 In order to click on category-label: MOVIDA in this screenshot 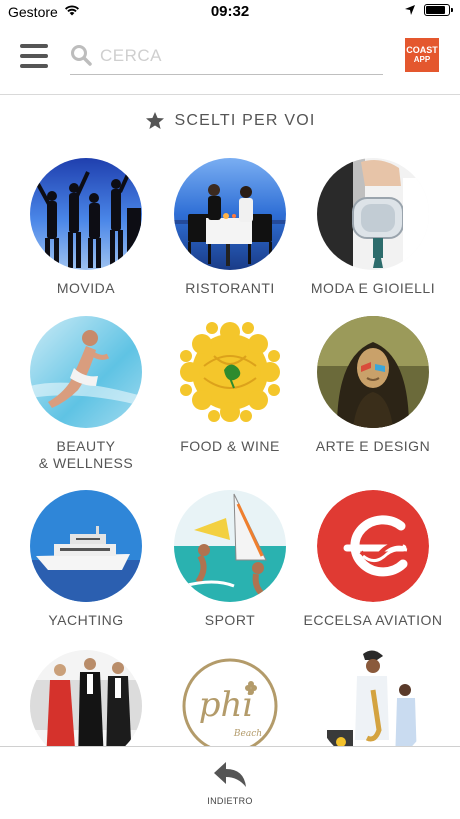, I will do `click(86, 288)`.